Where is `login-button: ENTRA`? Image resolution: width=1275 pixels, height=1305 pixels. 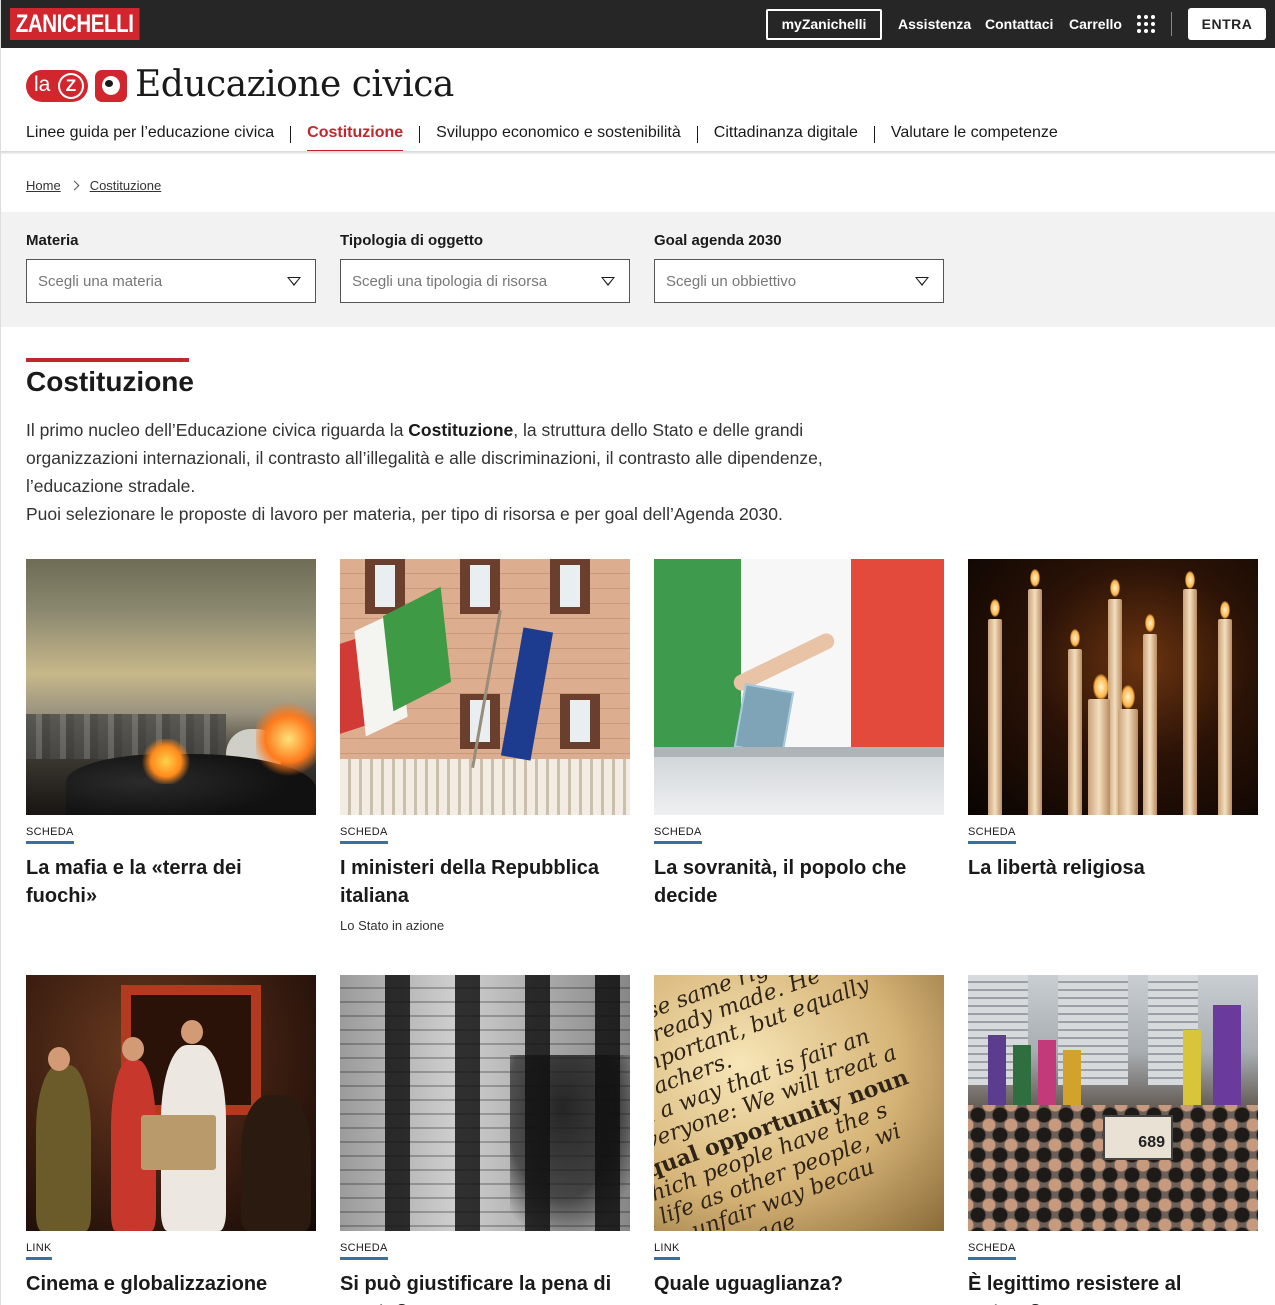 login-button: ENTRA is located at coordinates (1227, 24).